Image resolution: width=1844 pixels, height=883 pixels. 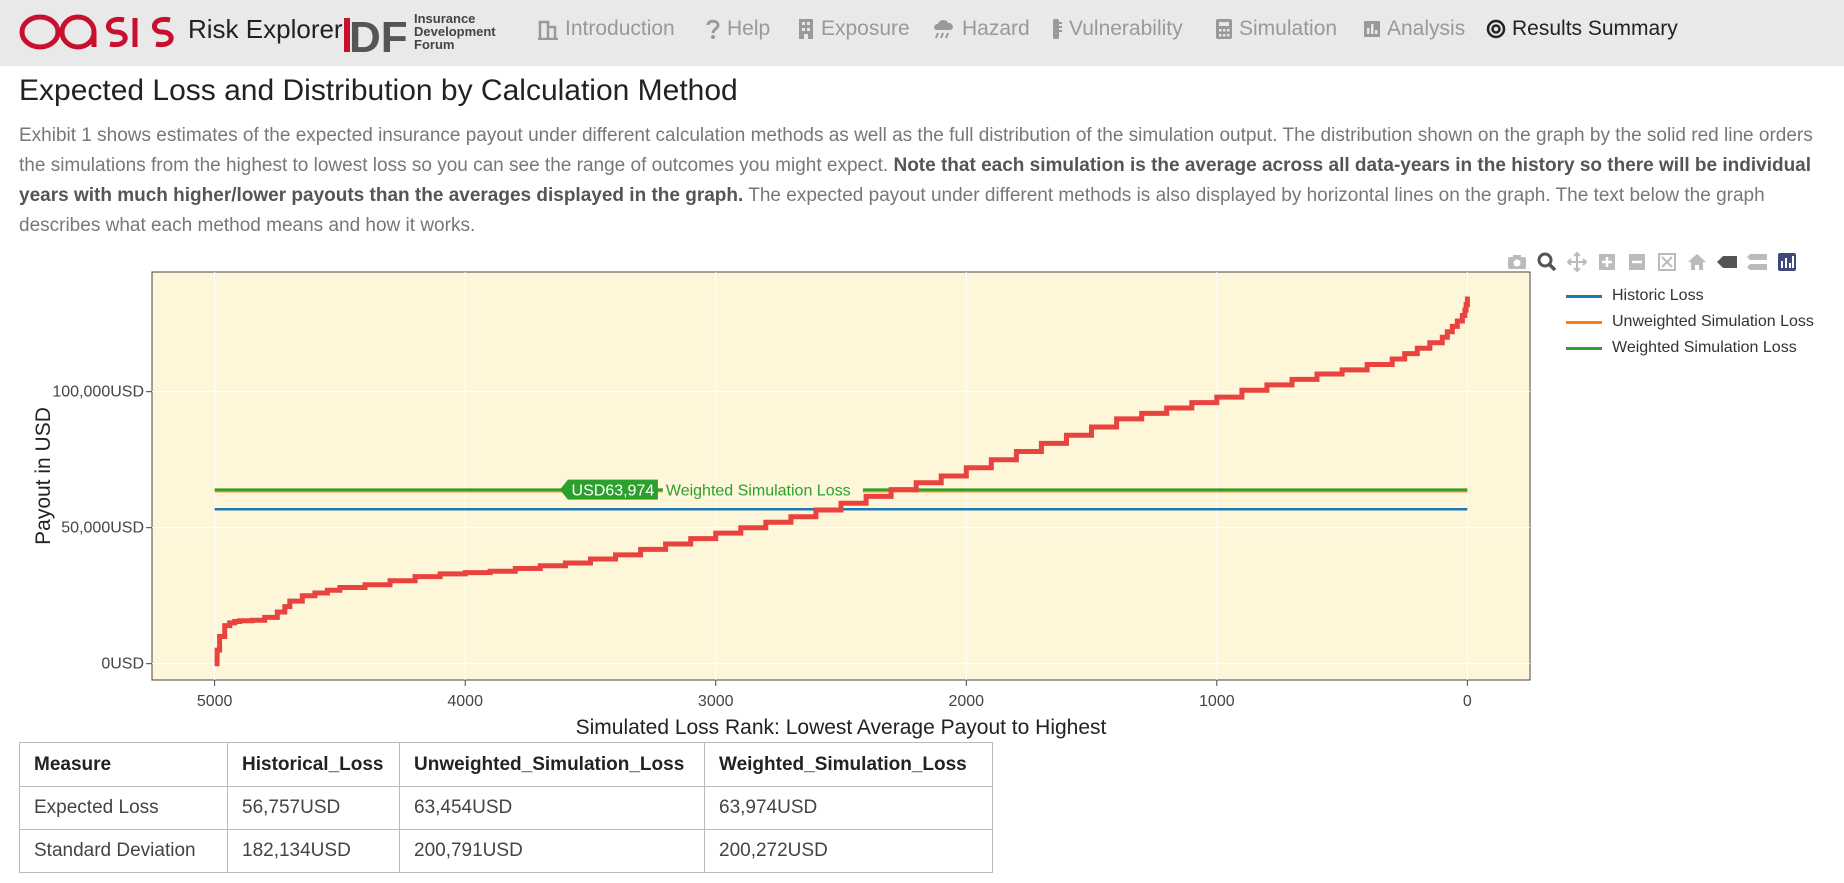 I want to click on legend-item-weighted: Weighted Simulation Loss, so click(x=1690, y=348).